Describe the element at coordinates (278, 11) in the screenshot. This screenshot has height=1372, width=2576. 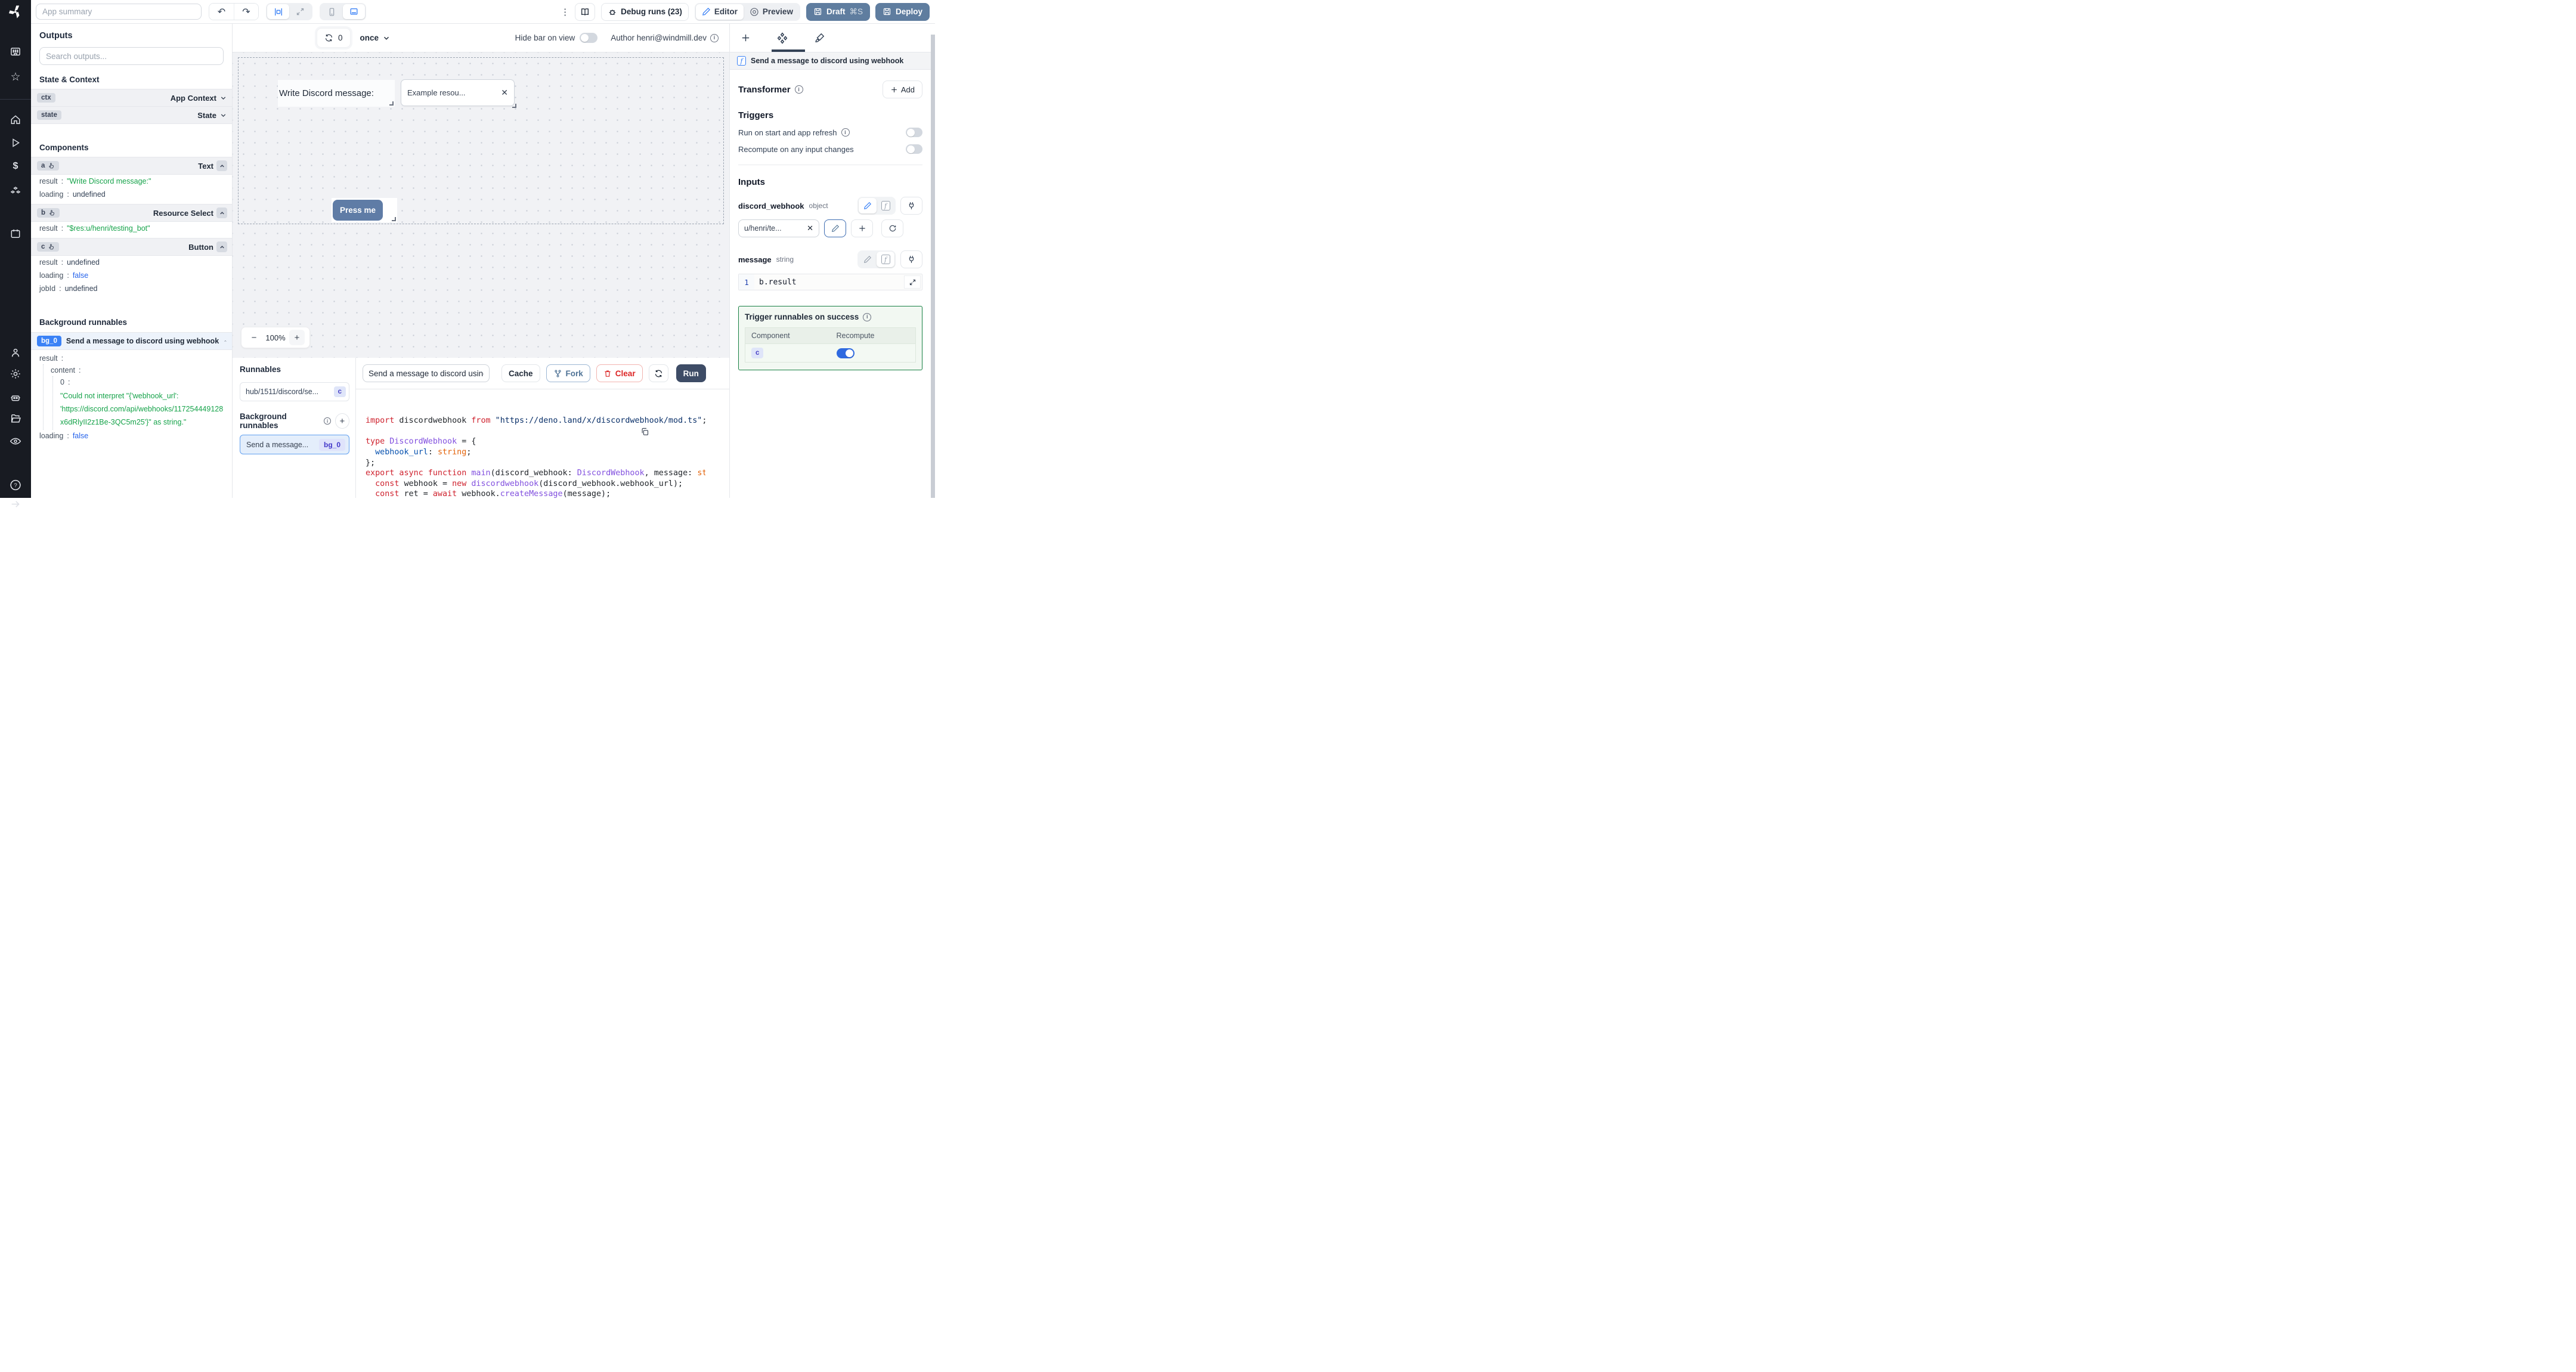
I see `center-layout-button` at that location.